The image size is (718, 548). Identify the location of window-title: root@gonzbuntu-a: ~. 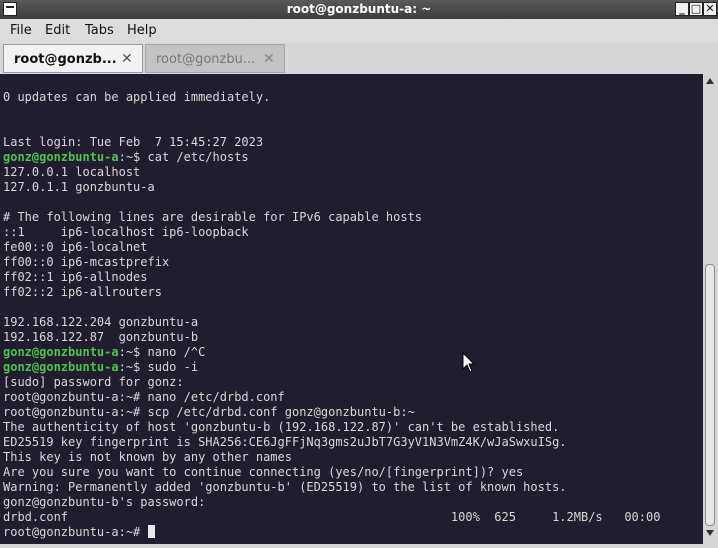
(359, 9).